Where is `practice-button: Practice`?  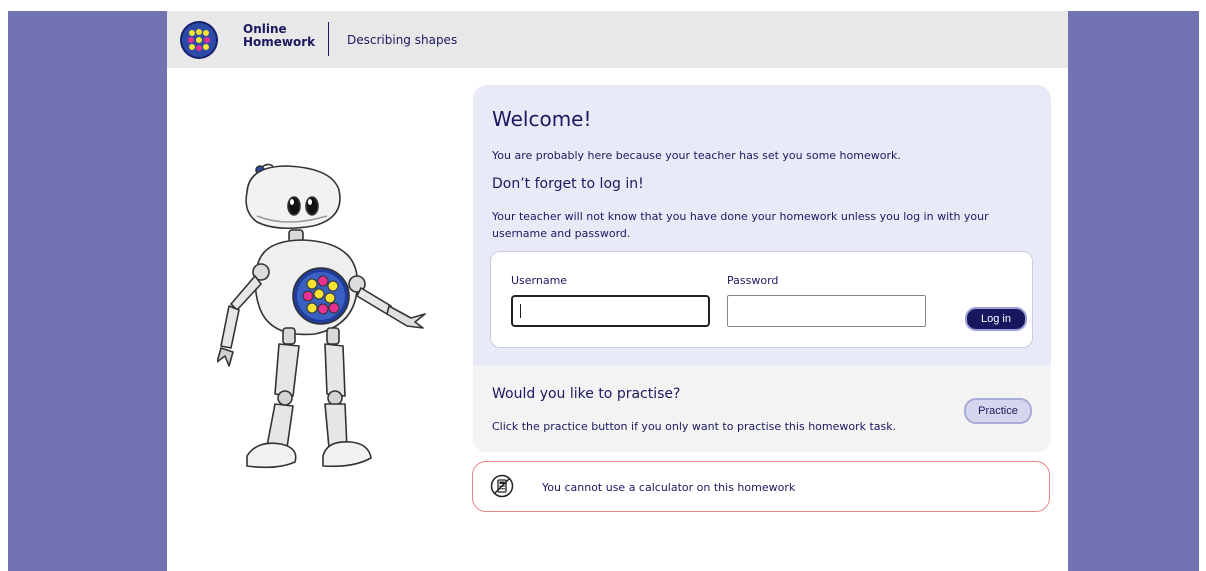 practice-button: Practice is located at coordinates (998, 411).